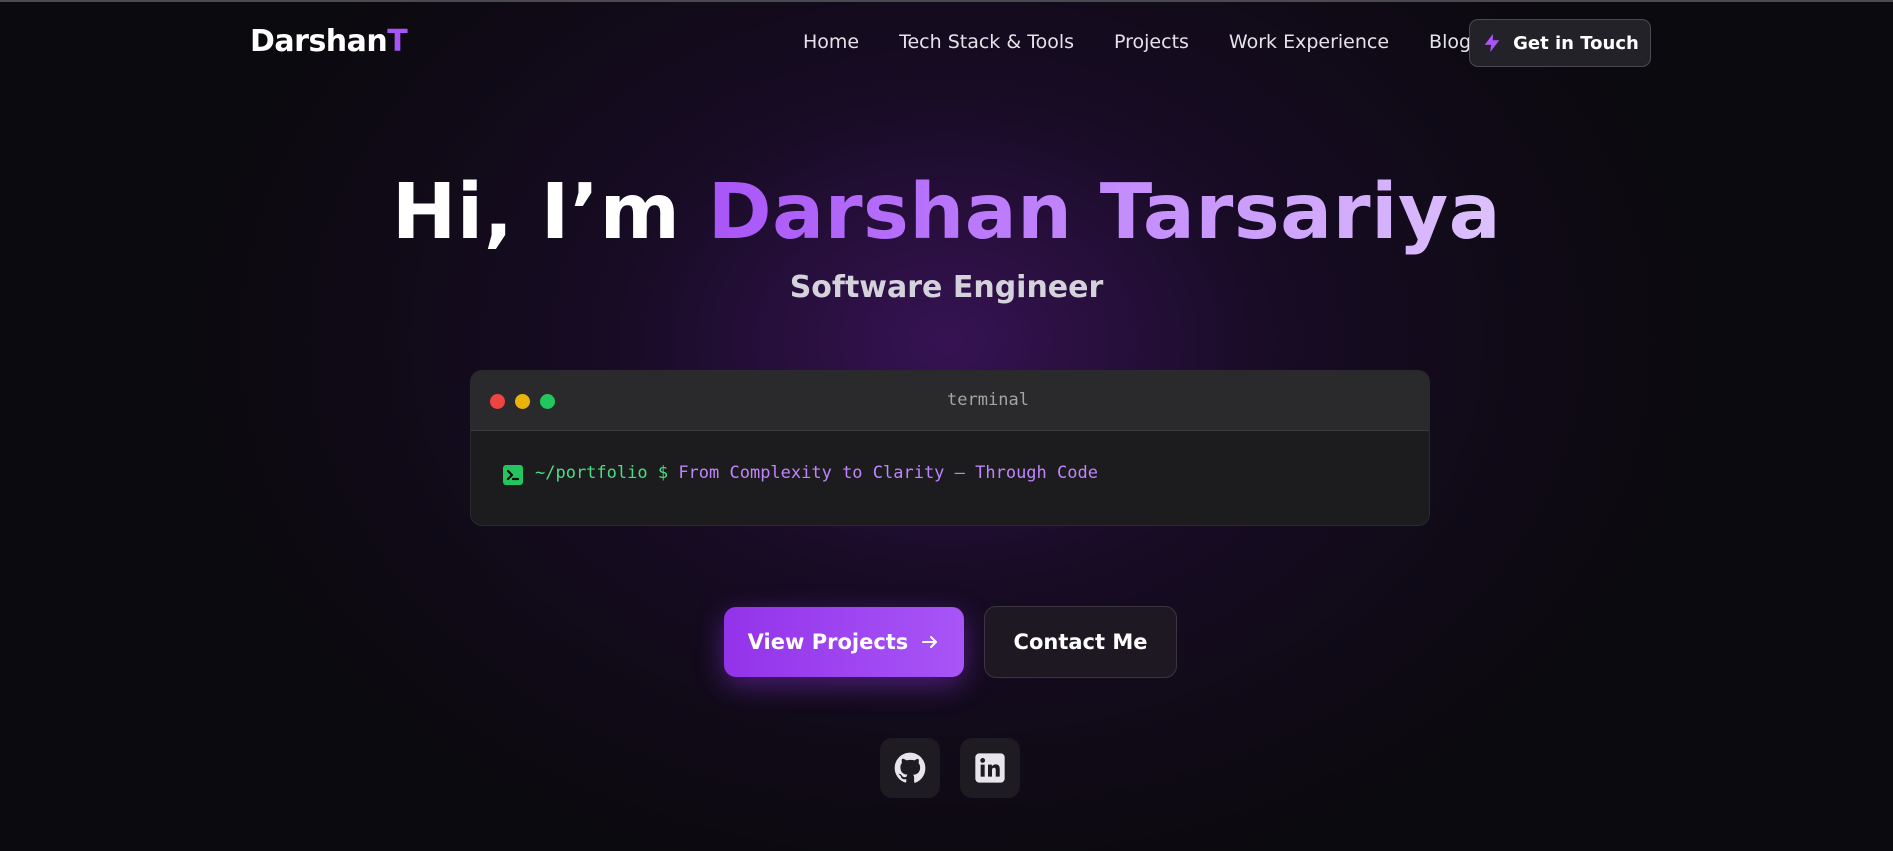  Describe the element at coordinates (930, 642) in the screenshot. I see `arrow-right-icon` at that location.